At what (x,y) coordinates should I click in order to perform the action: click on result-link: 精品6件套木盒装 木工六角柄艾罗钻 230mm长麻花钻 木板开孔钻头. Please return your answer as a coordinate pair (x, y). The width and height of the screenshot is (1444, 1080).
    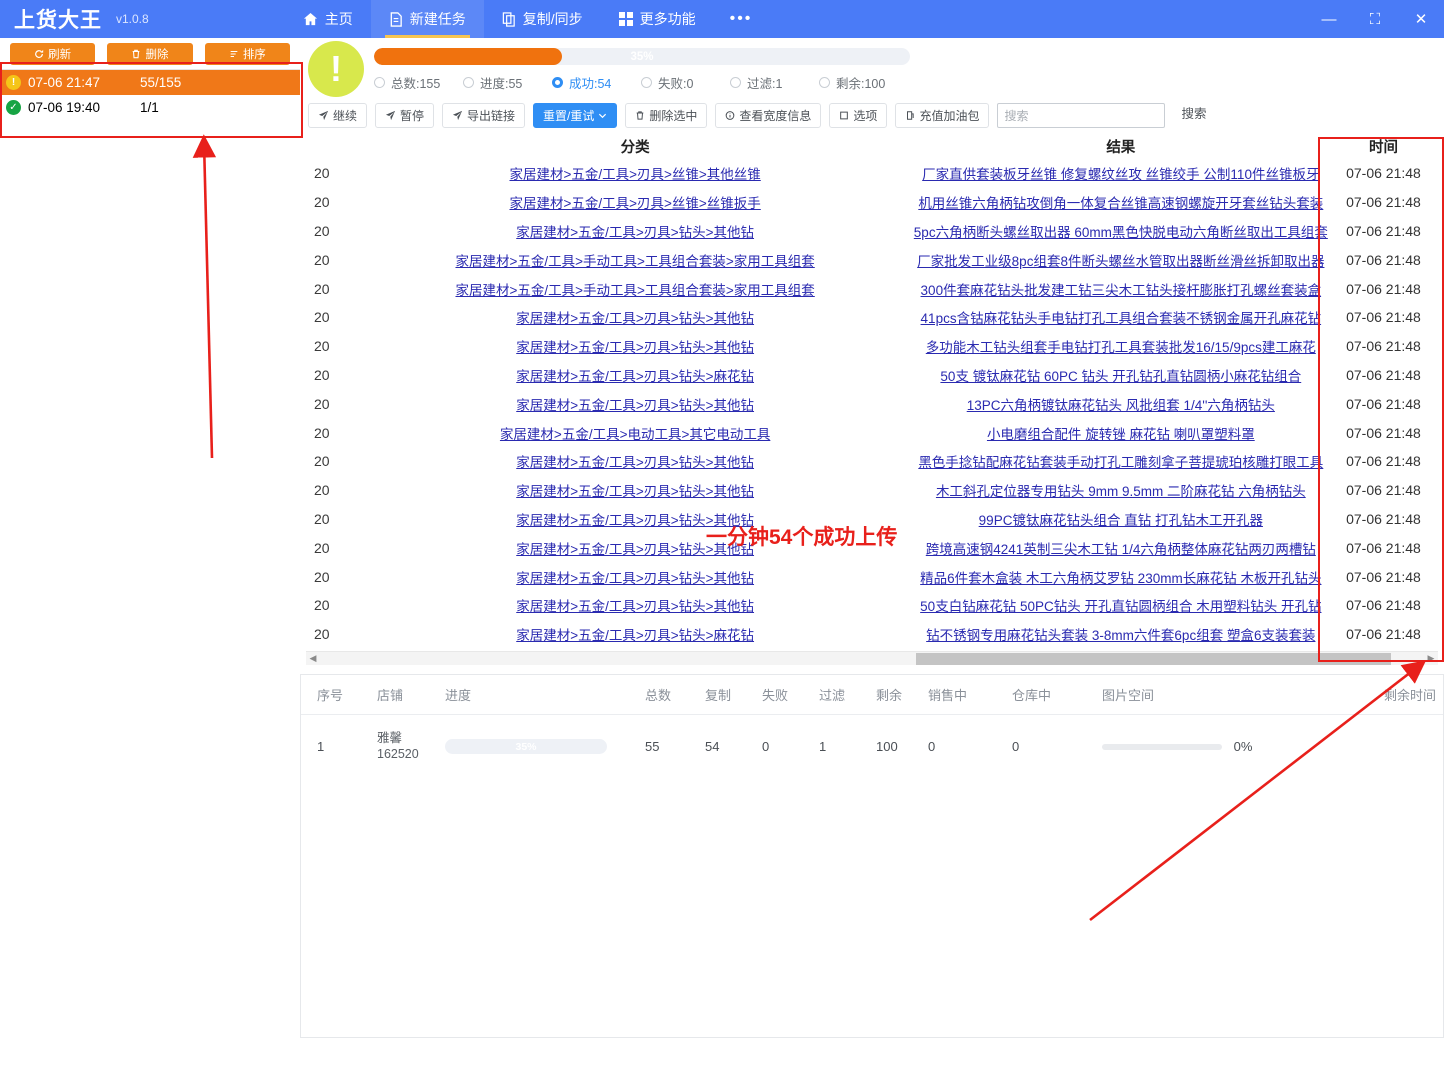
    Looking at the image, I should click on (1120, 578).